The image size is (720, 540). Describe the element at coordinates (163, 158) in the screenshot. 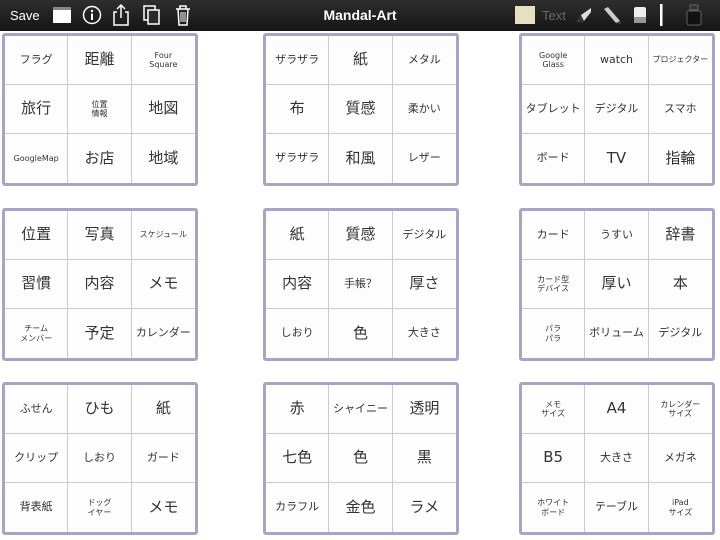

I see `grid-cell: 地域` at that location.